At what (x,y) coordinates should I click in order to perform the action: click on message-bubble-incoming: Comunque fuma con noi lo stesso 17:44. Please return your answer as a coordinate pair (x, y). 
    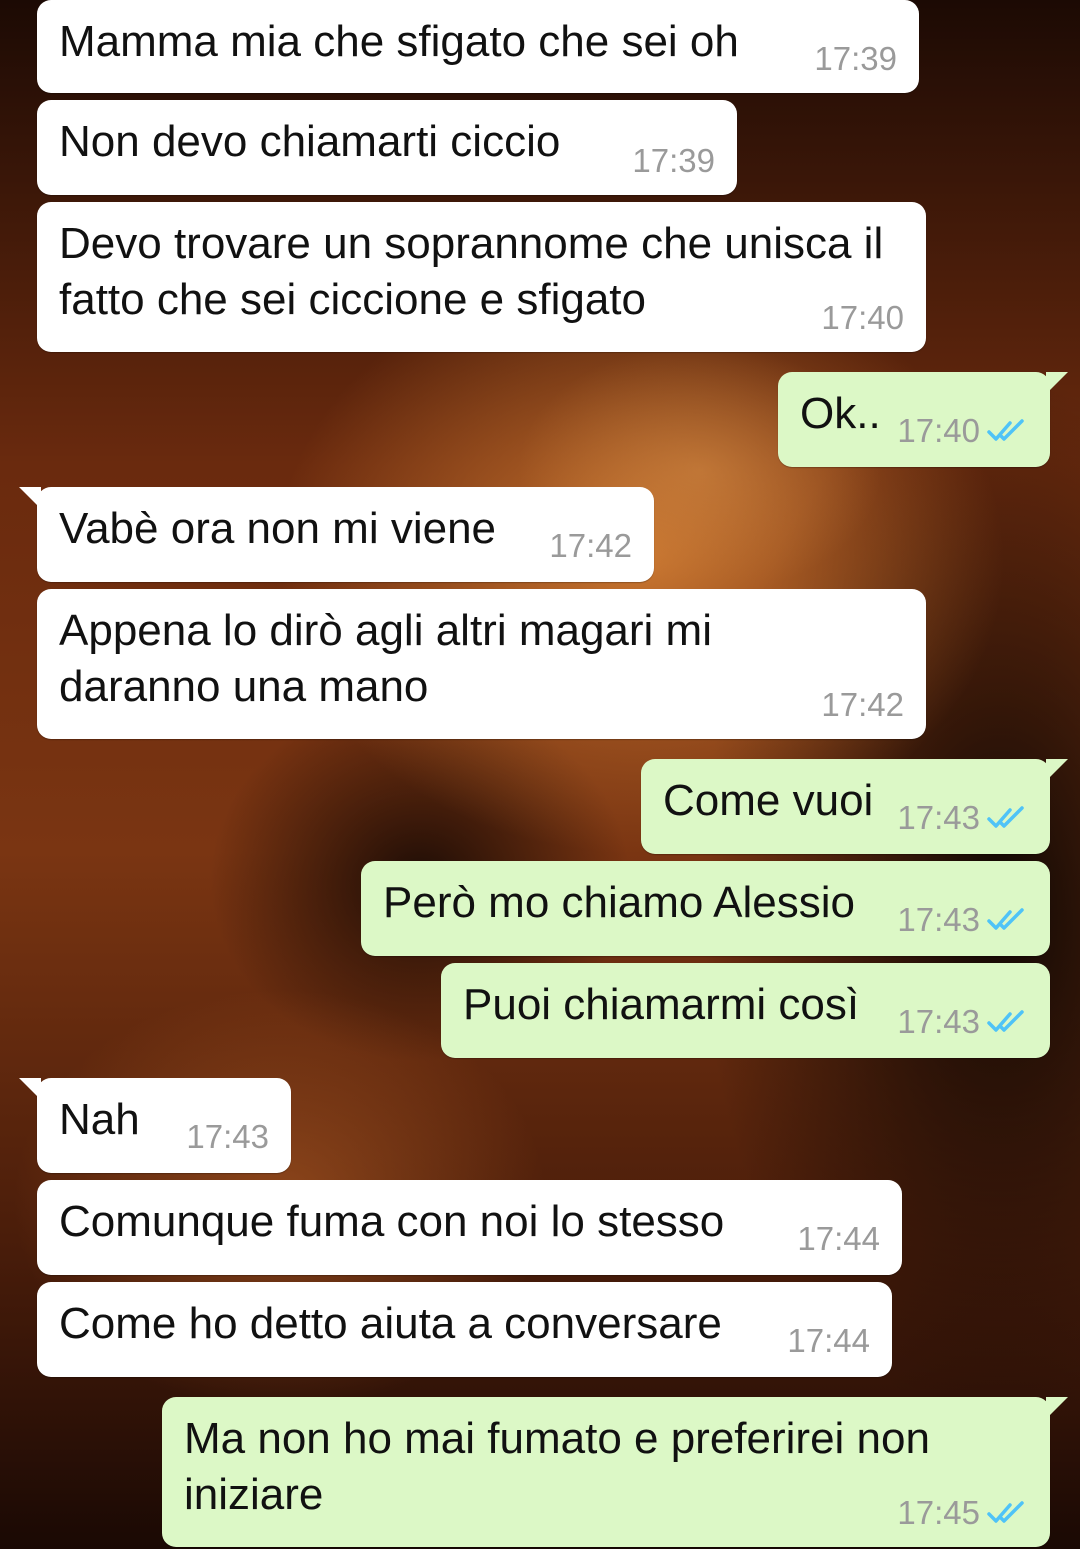
    Looking at the image, I should click on (469, 1227).